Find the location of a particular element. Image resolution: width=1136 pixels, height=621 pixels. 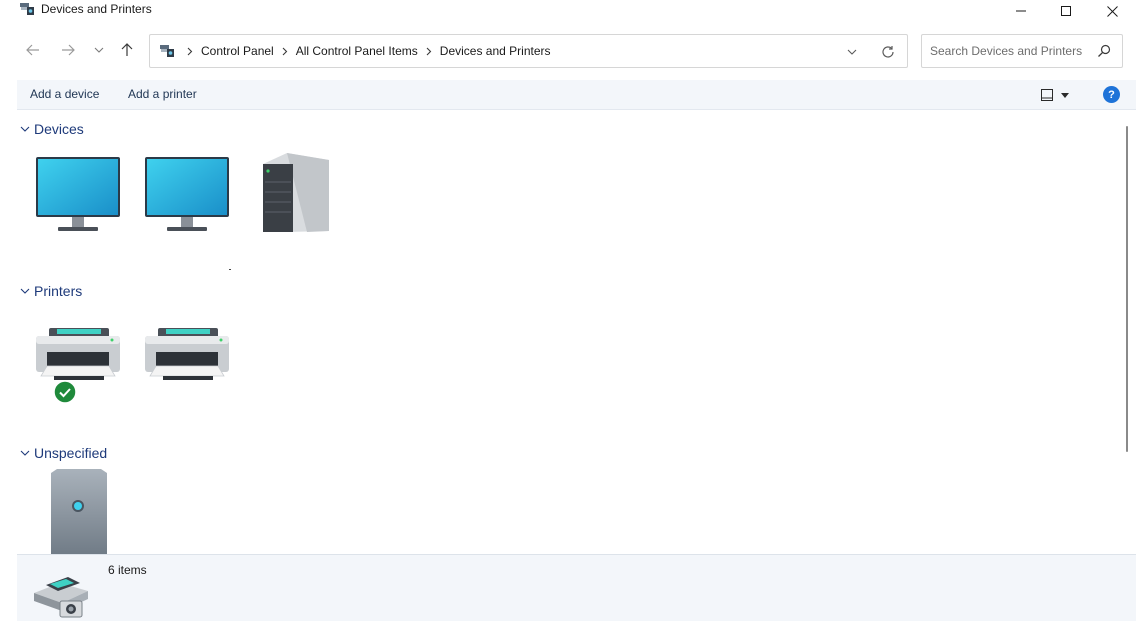

breadcrumb-devices-and-printers: Devices and Printers is located at coordinates (495, 51).